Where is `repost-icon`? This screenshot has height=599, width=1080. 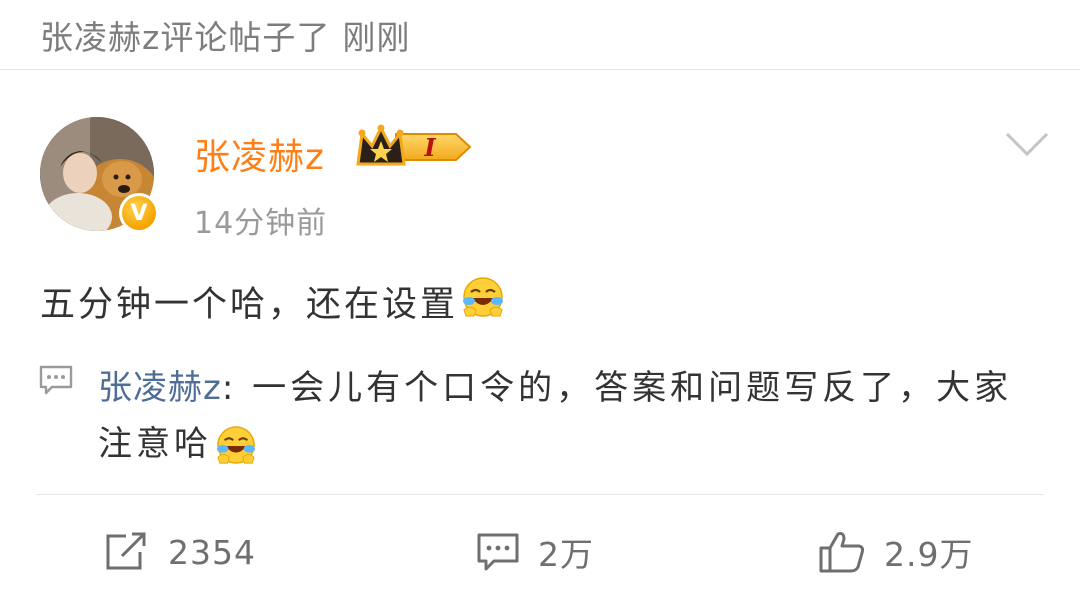
repost-icon is located at coordinates (126, 551).